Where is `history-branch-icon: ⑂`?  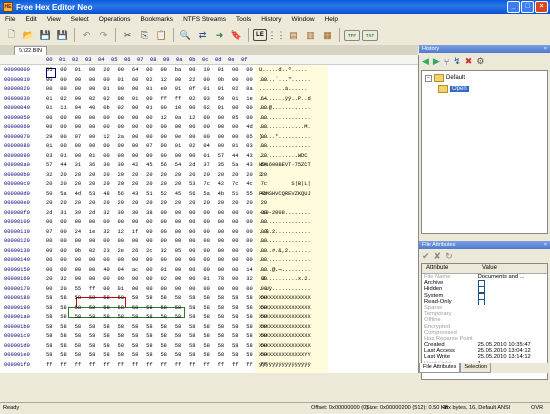 history-branch-icon: ⑂ is located at coordinates (446, 62).